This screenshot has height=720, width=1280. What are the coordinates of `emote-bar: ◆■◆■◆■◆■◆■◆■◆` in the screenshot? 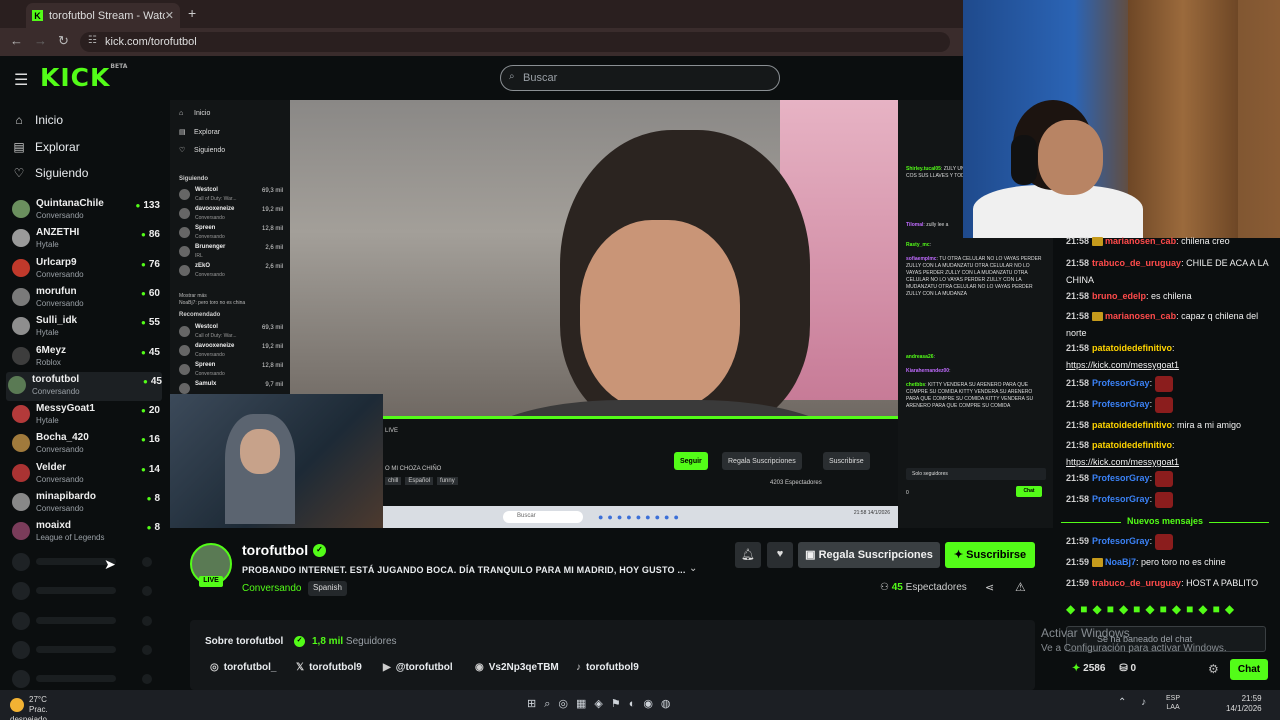 It's located at (1152, 609).